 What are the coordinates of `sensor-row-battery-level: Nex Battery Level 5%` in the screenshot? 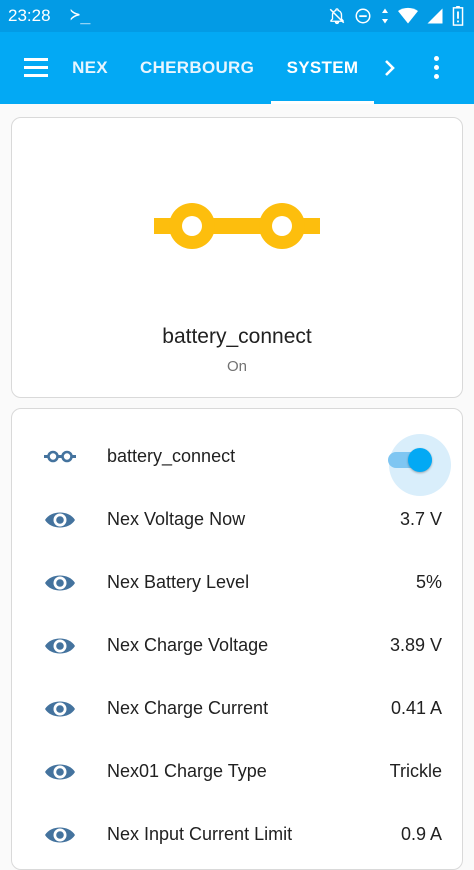 It's located at (237, 583).